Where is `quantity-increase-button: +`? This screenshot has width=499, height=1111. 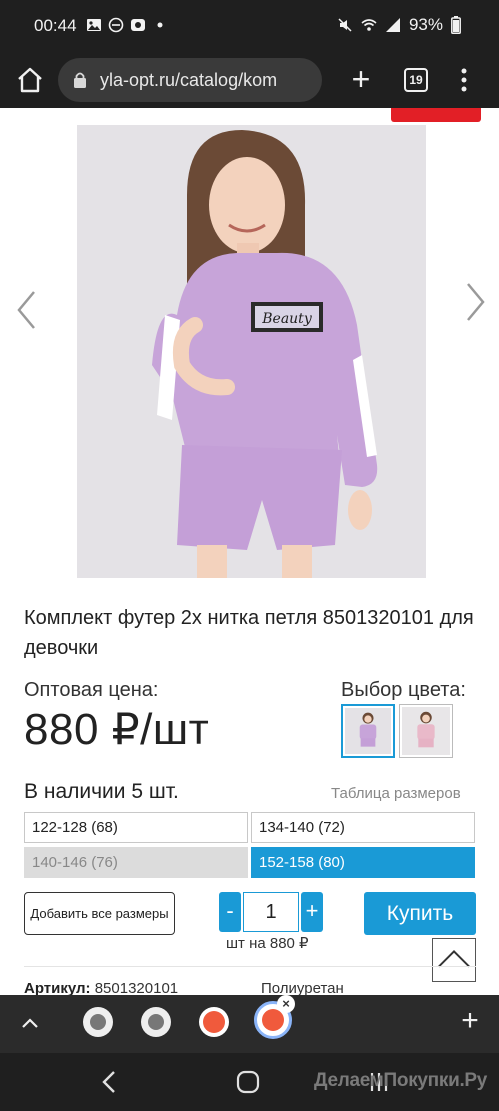 quantity-increase-button: + is located at coordinates (312, 912).